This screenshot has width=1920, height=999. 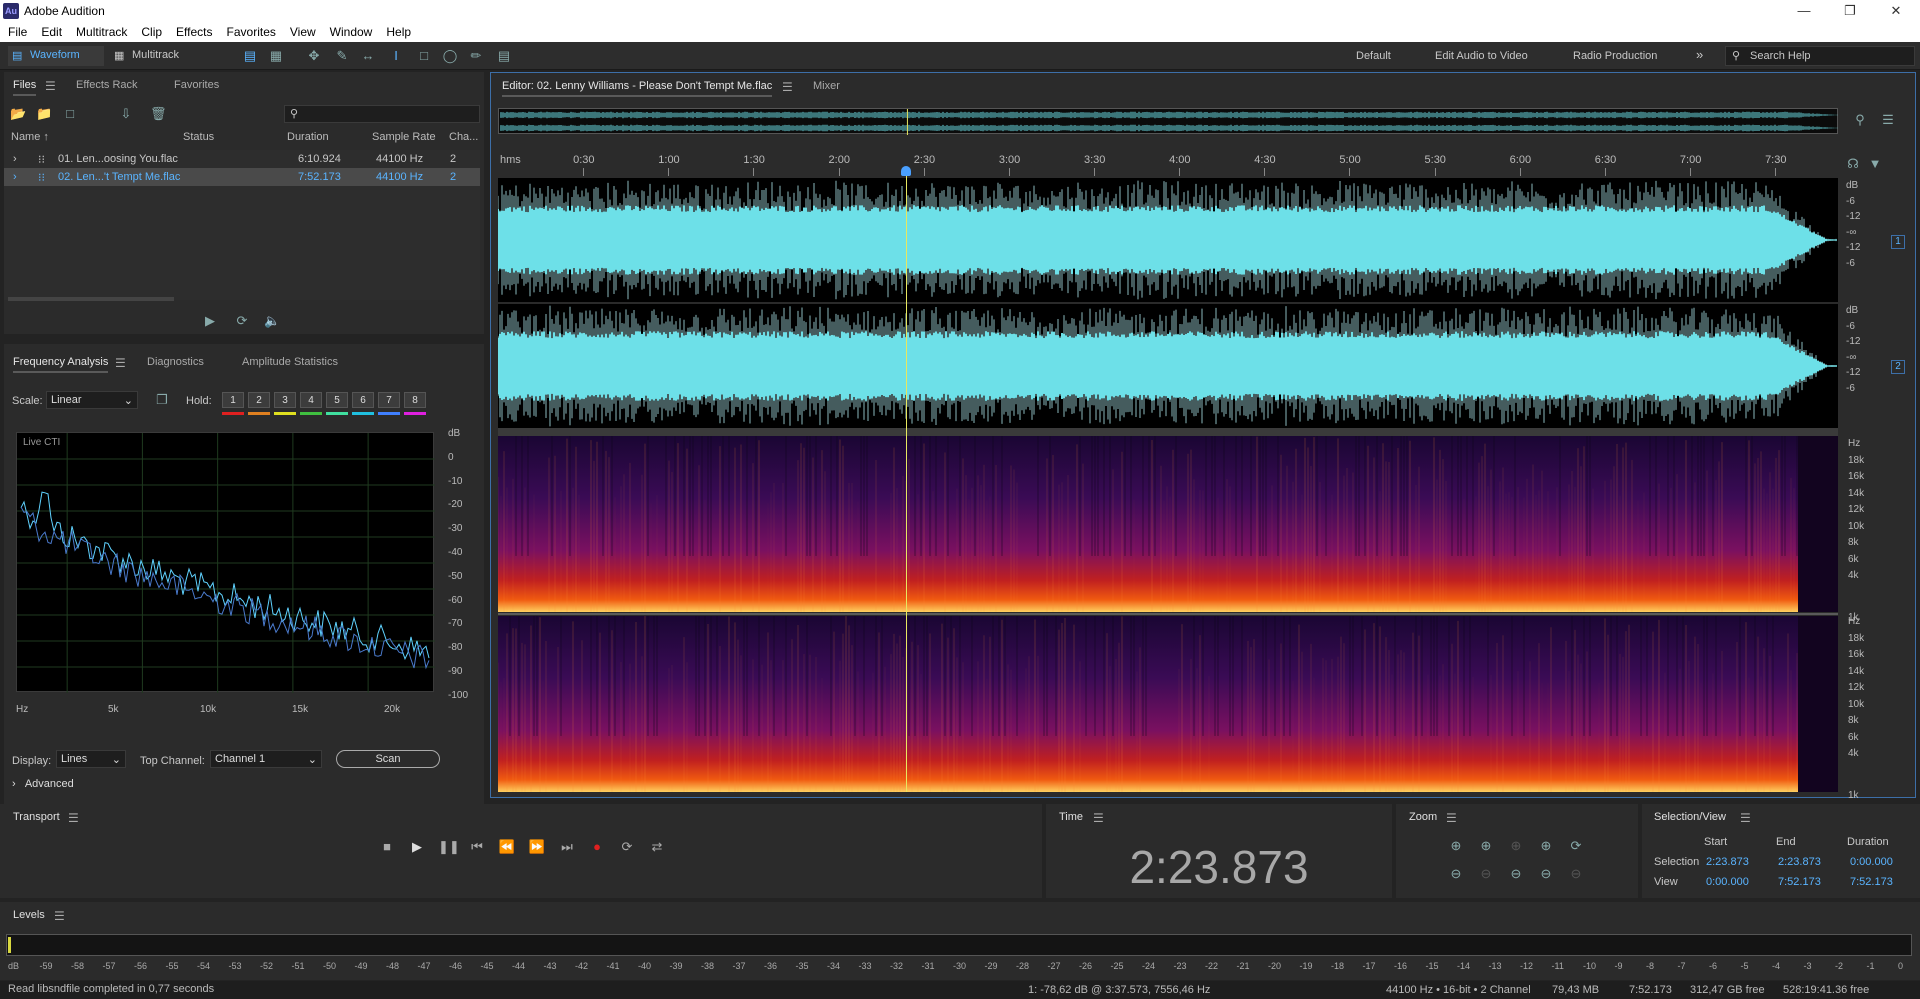 I want to click on col-sample-rate: Sample Rate, so click(x=404, y=137).